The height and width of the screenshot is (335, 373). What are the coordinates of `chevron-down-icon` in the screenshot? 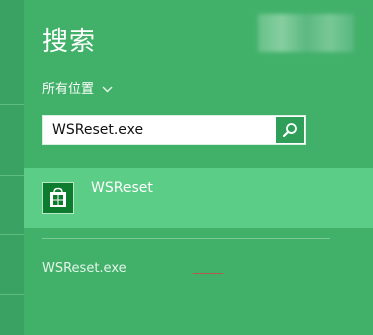 It's located at (107, 90).